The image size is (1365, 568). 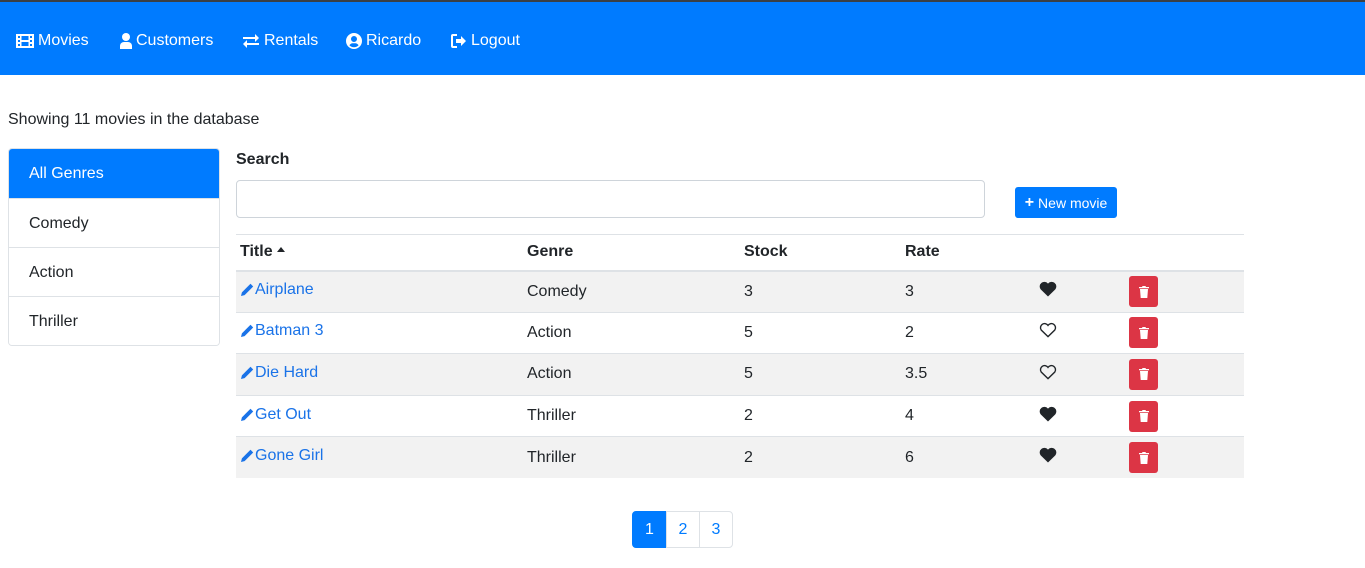 What do you see at coordinates (381, 374) in the screenshot?
I see `cell-title: Die Hard` at bounding box center [381, 374].